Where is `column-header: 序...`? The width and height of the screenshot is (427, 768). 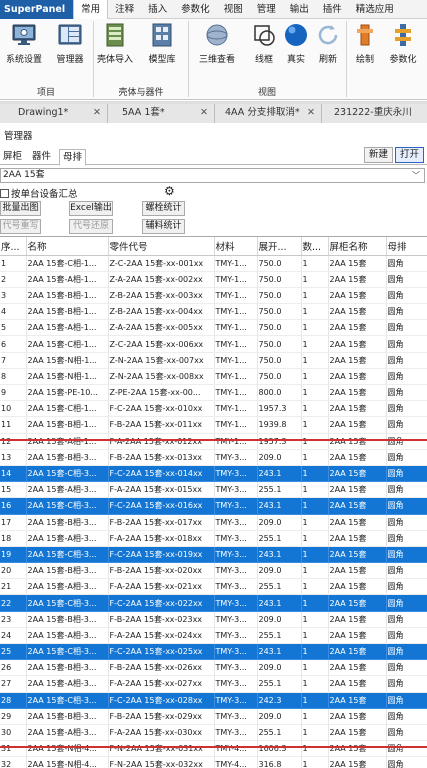
column-header: 序... is located at coordinates (13, 246).